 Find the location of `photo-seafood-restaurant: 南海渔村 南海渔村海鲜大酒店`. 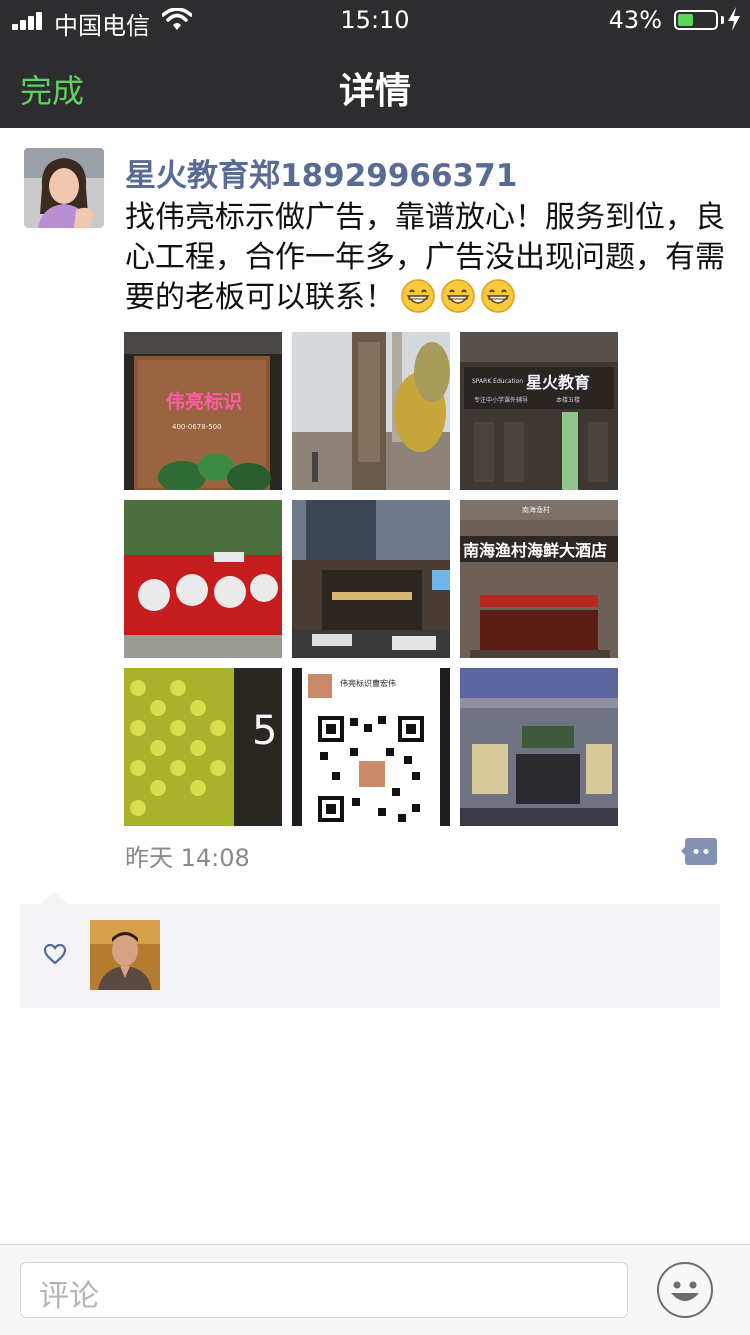

photo-seafood-restaurant: 南海渔村 南海渔村海鲜大酒店 is located at coordinates (539, 579).